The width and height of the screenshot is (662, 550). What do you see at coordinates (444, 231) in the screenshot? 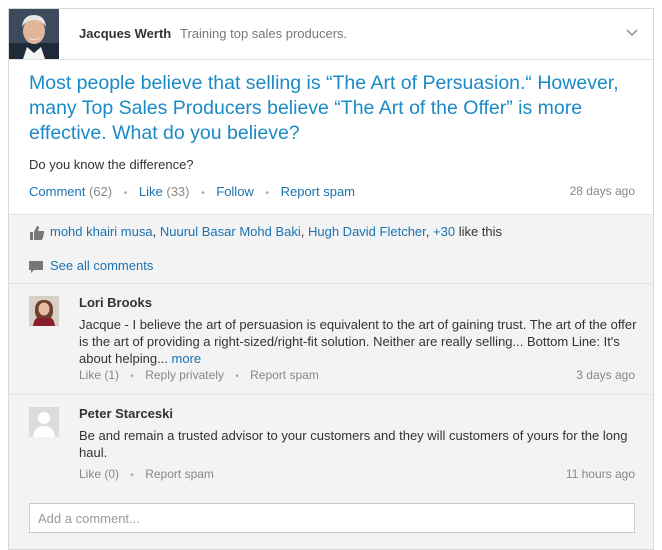
I see `likes-more-link: +30` at bounding box center [444, 231].